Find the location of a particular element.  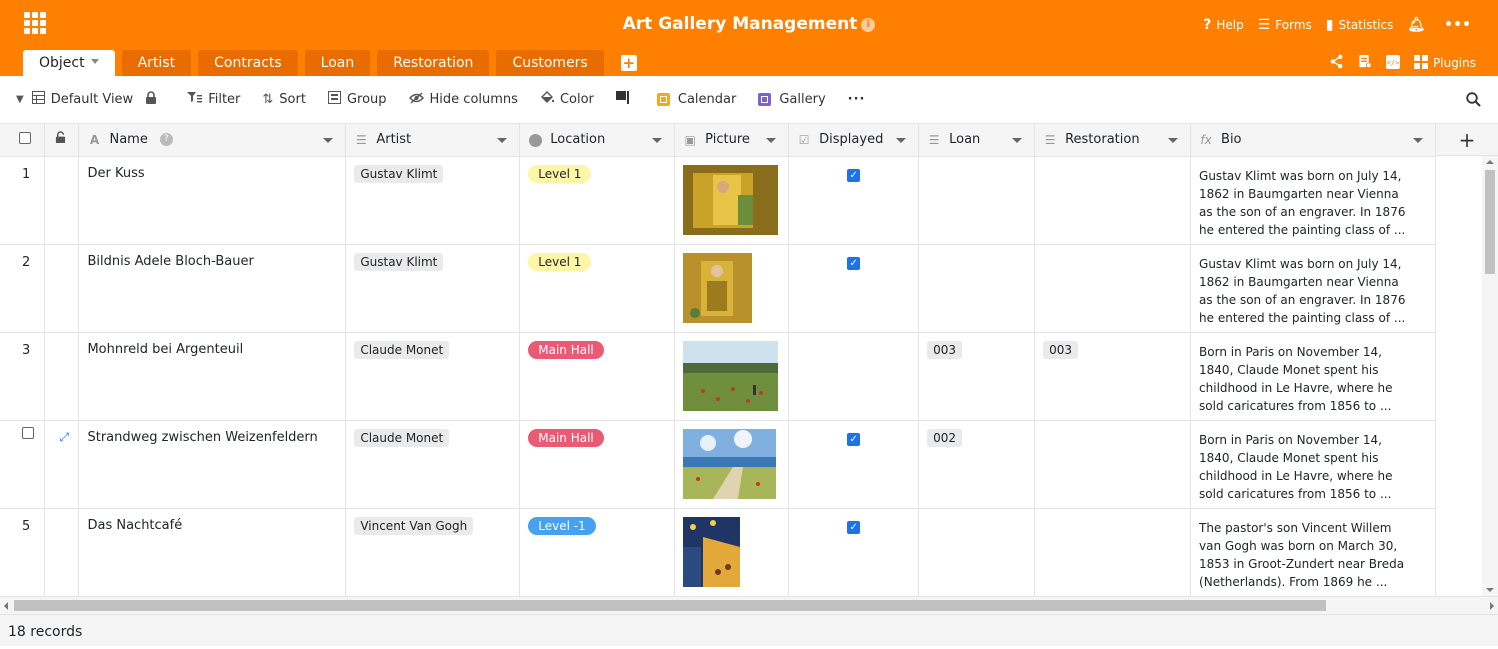

cell-location: Level -1 is located at coordinates (597, 552).